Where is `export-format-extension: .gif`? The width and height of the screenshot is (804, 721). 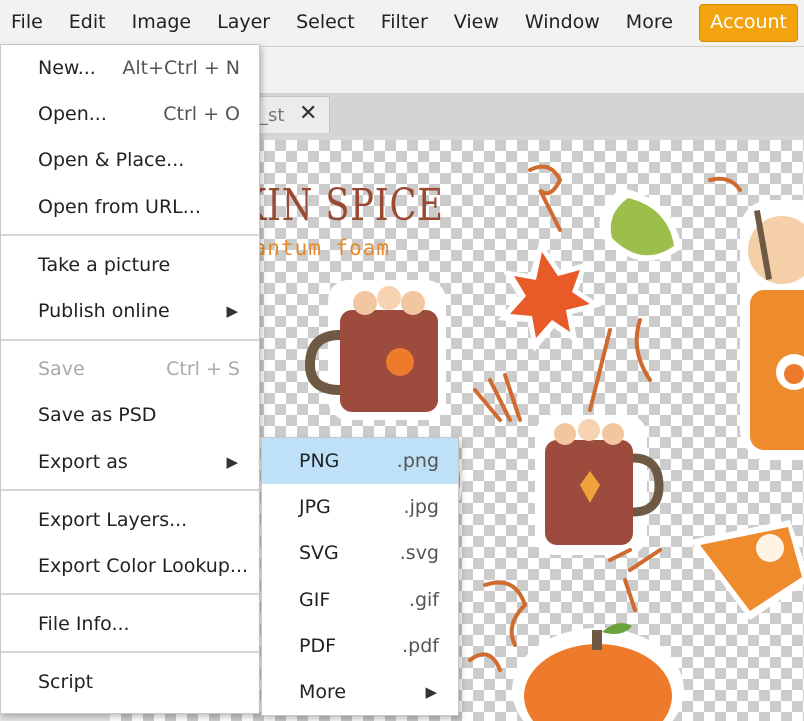
export-format-extension: .gif is located at coordinates (423, 600).